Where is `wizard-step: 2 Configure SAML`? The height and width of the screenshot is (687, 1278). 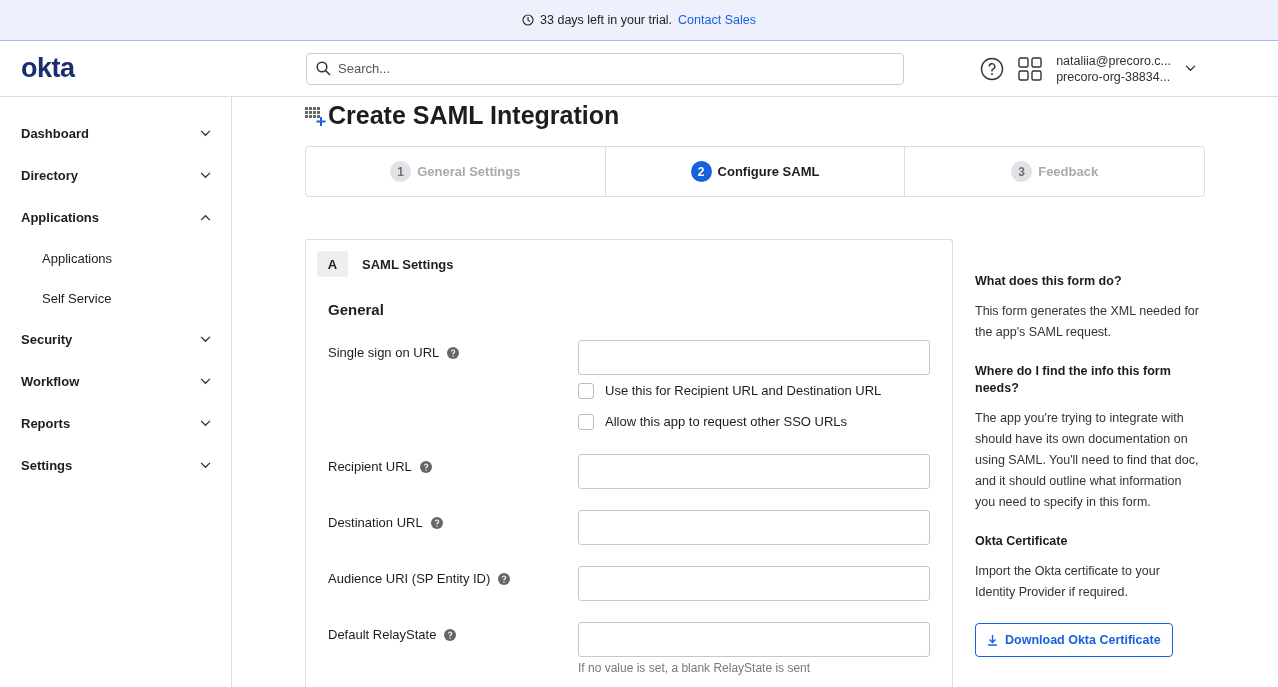
wizard-step: 2 Configure SAML is located at coordinates (755, 171).